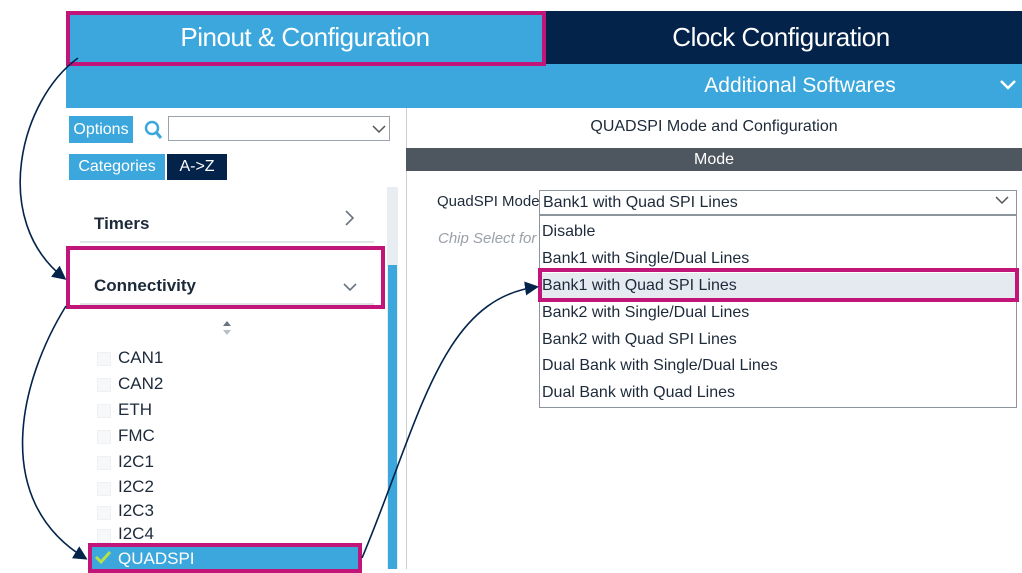 Image resolution: width=1022 pixels, height=573 pixels. Describe the element at coordinates (488, 201) in the screenshot. I see `quadspi-mode-label: QuadSPI Mode` at that location.